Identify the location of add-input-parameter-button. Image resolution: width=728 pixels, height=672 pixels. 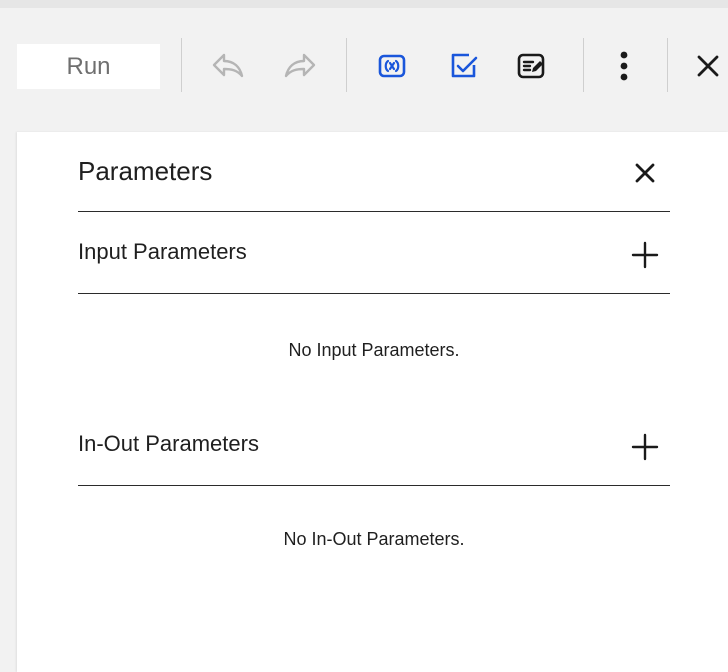
(645, 255).